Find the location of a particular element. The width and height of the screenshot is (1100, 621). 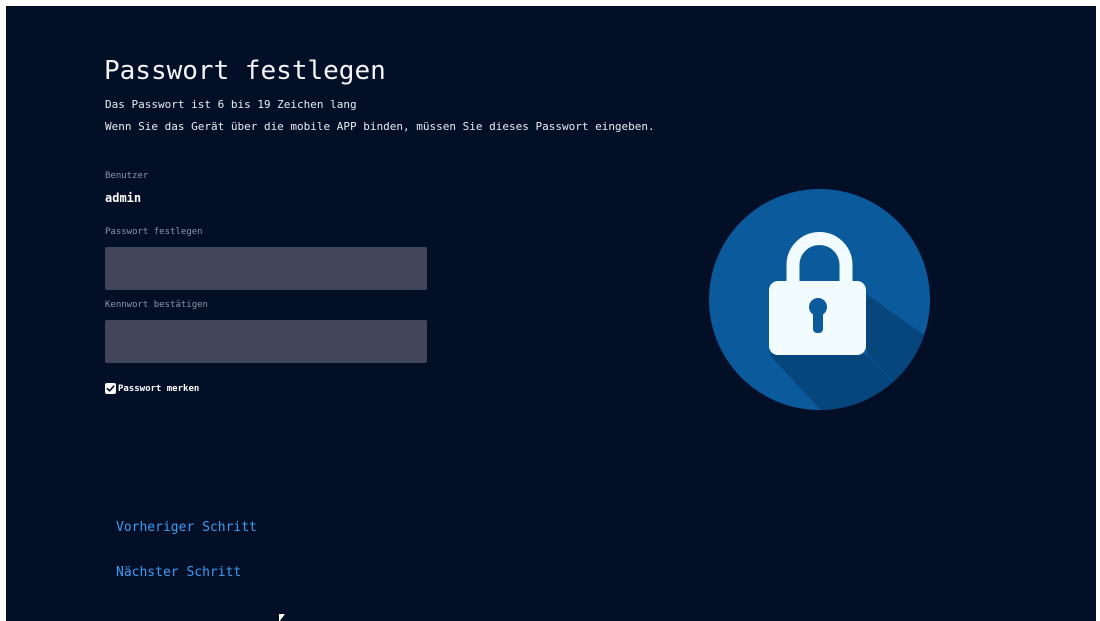

page-title: Passwort festlegen is located at coordinates (245, 71).